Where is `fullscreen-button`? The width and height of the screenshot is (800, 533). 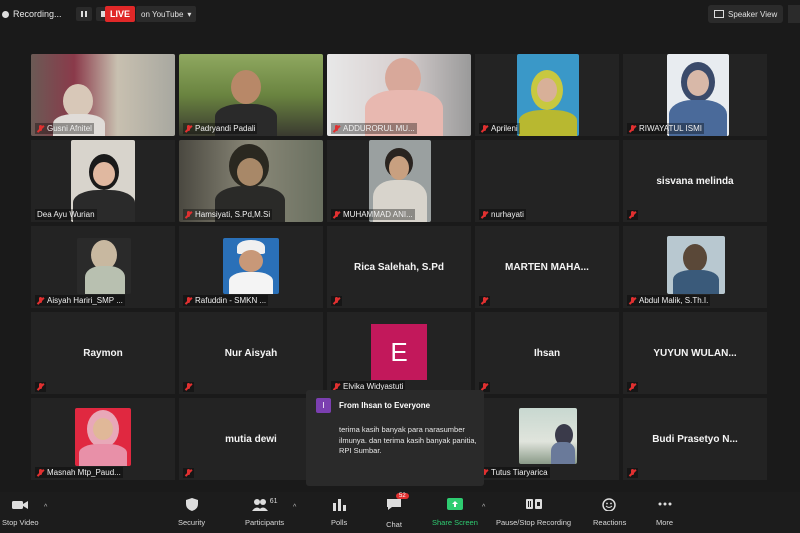 fullscreen-button is located at coordinates (794, 14).